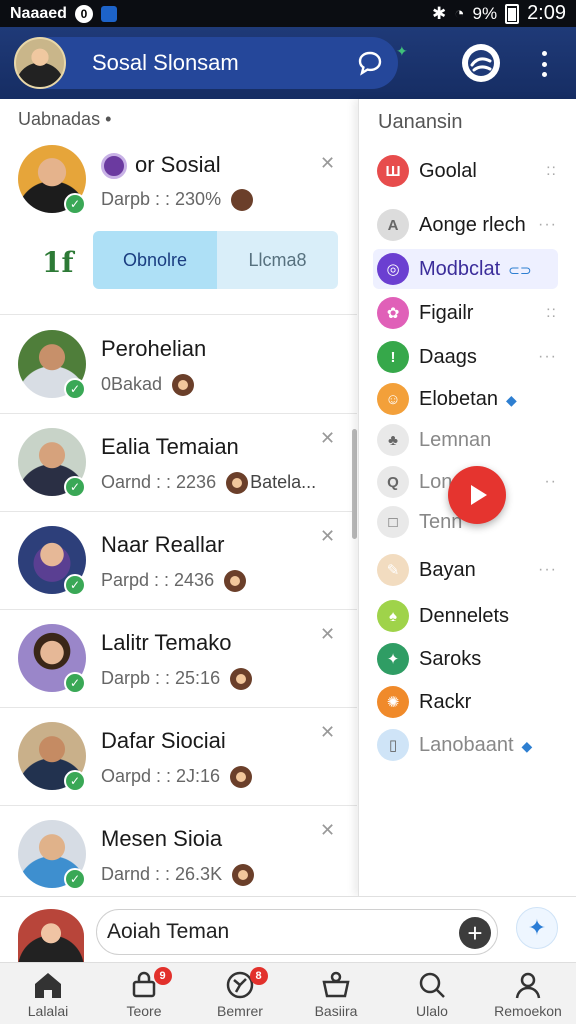 The width and height of the screenshot is (576, 1024). What do you see at coordinates (51, 936) in the screenshot?
I see `composer-avatar` at bounding box center [51, 936].